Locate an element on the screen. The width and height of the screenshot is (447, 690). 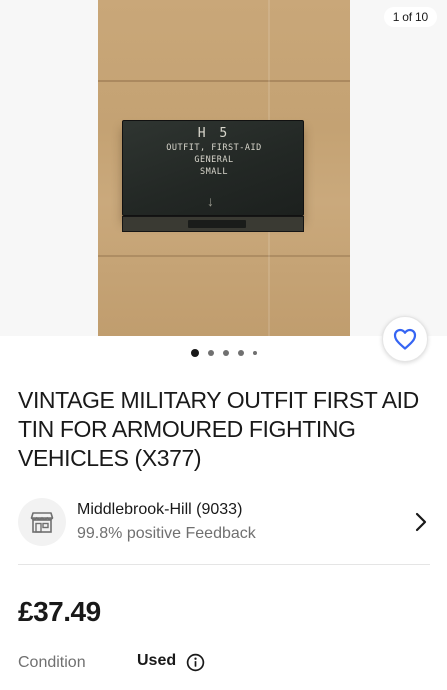
chevron-right-icon is located at coordinates (421, 522).